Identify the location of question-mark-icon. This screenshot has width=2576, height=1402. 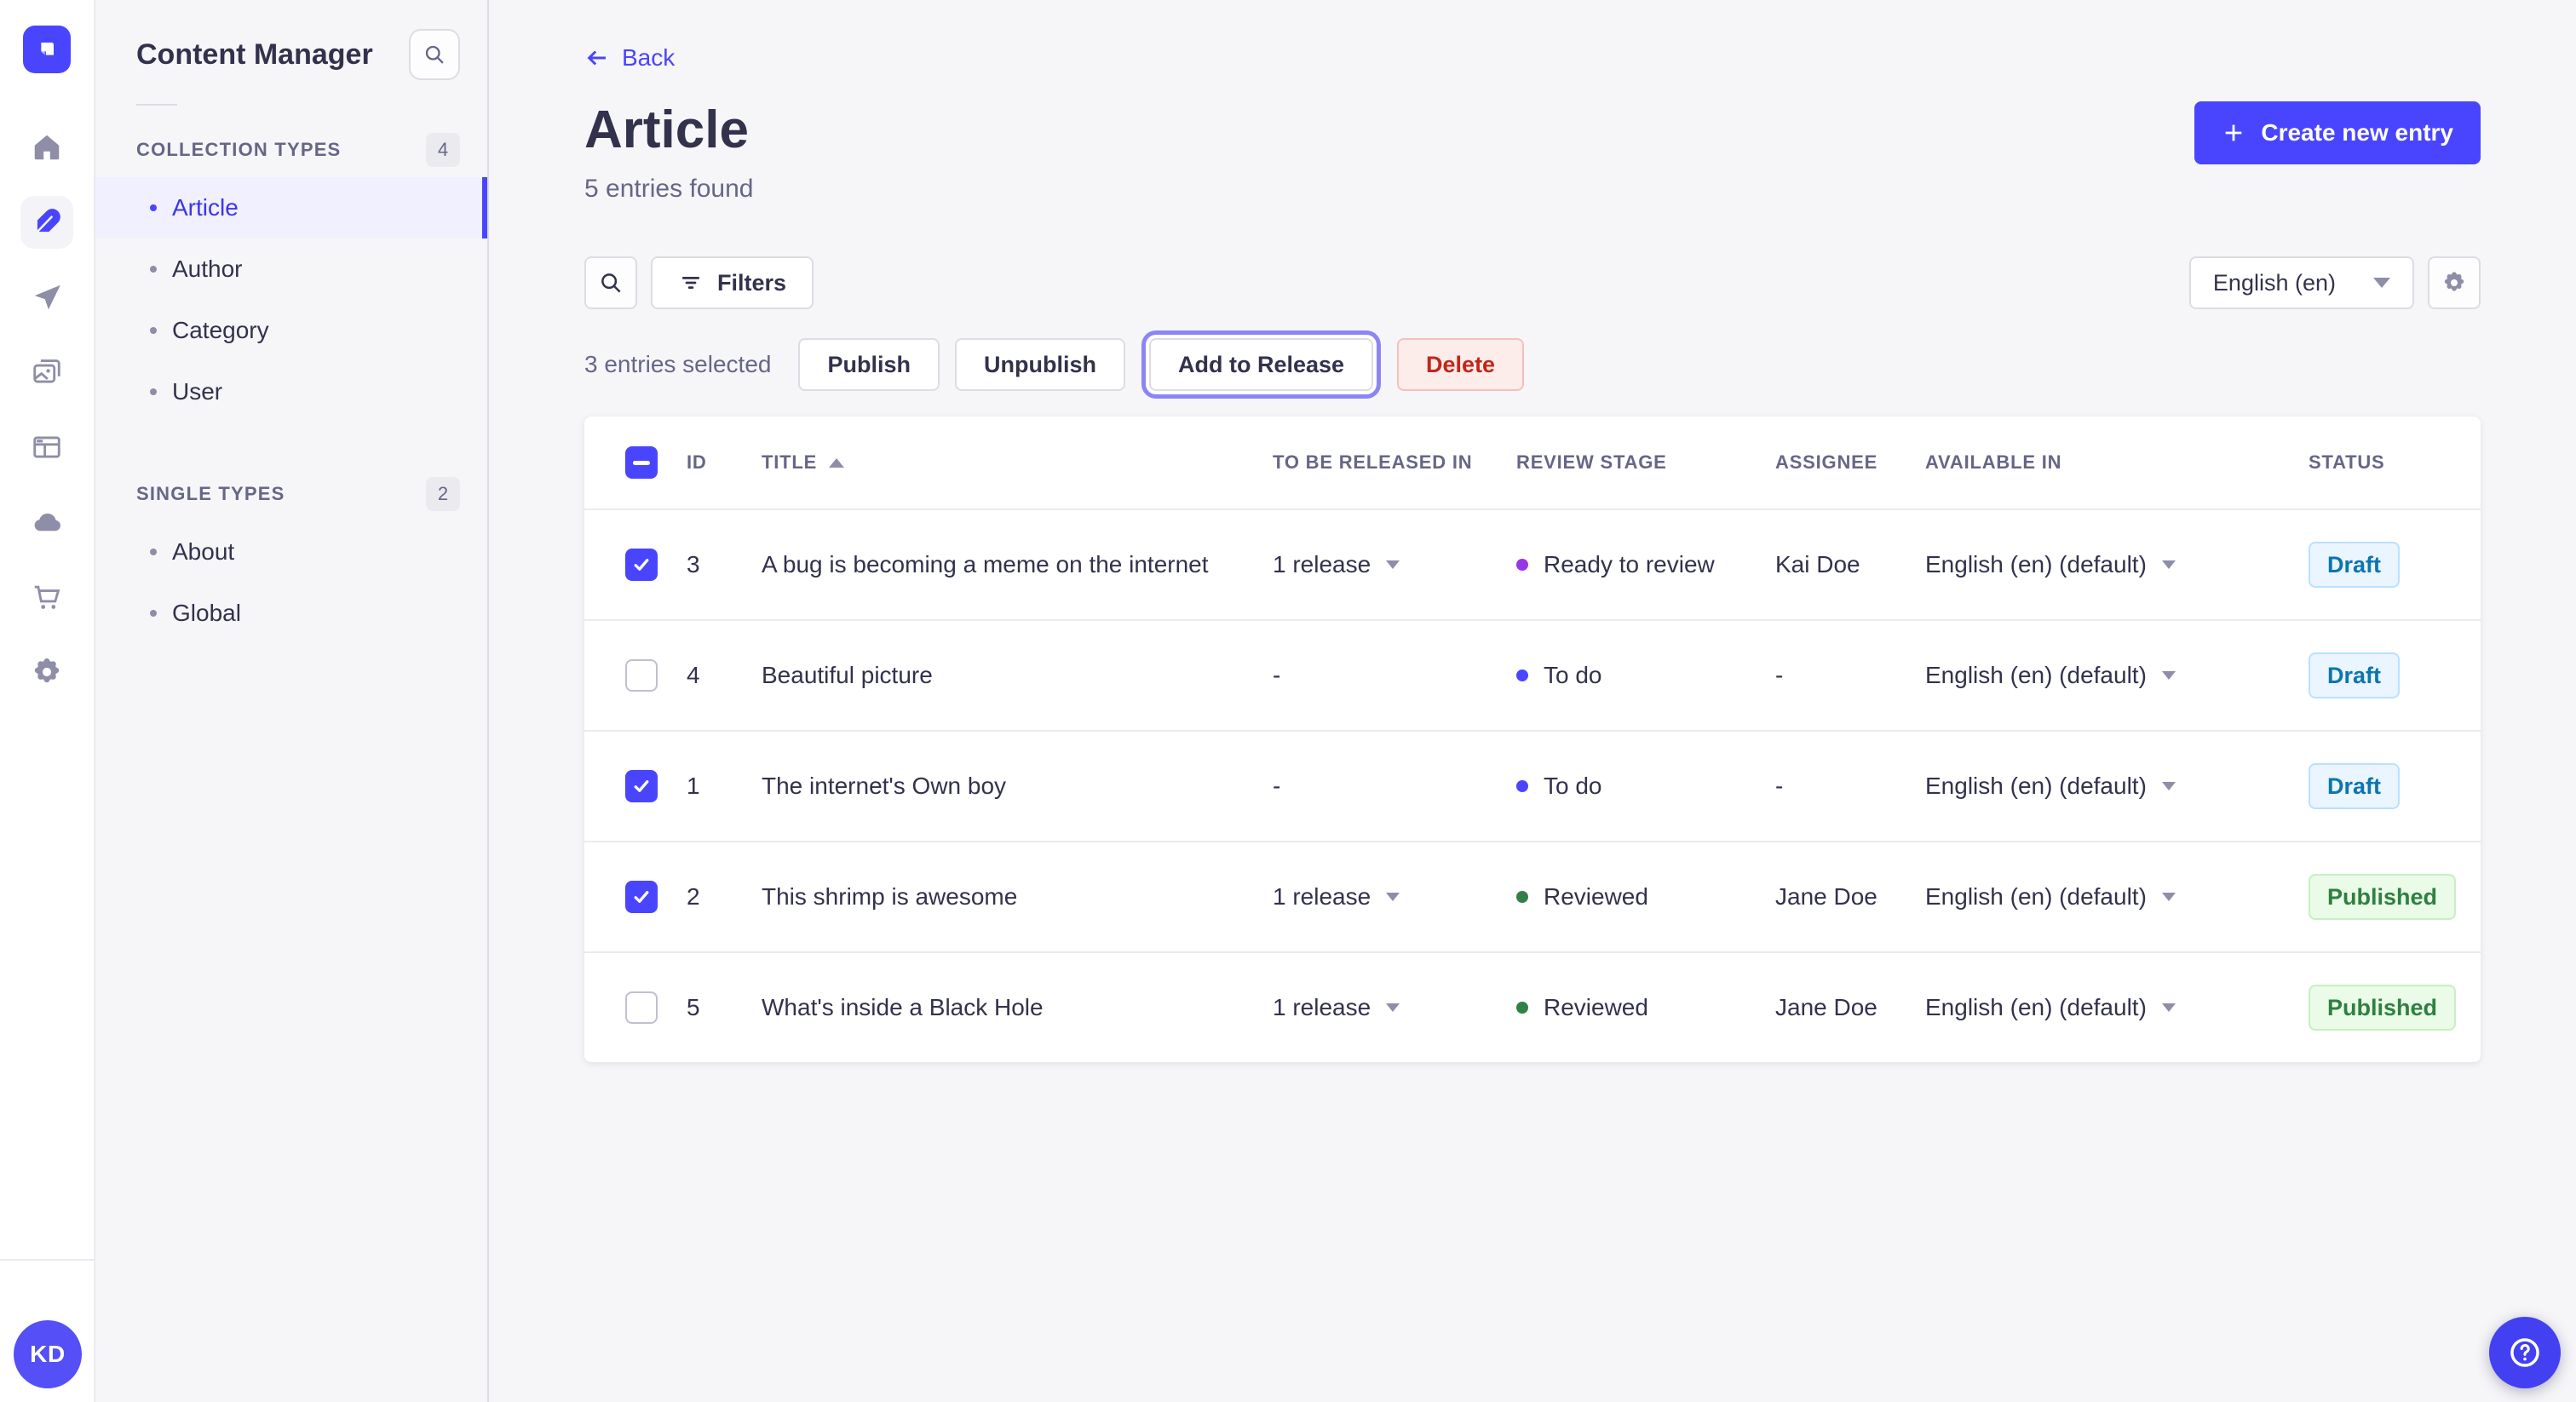
(2525, 1352).